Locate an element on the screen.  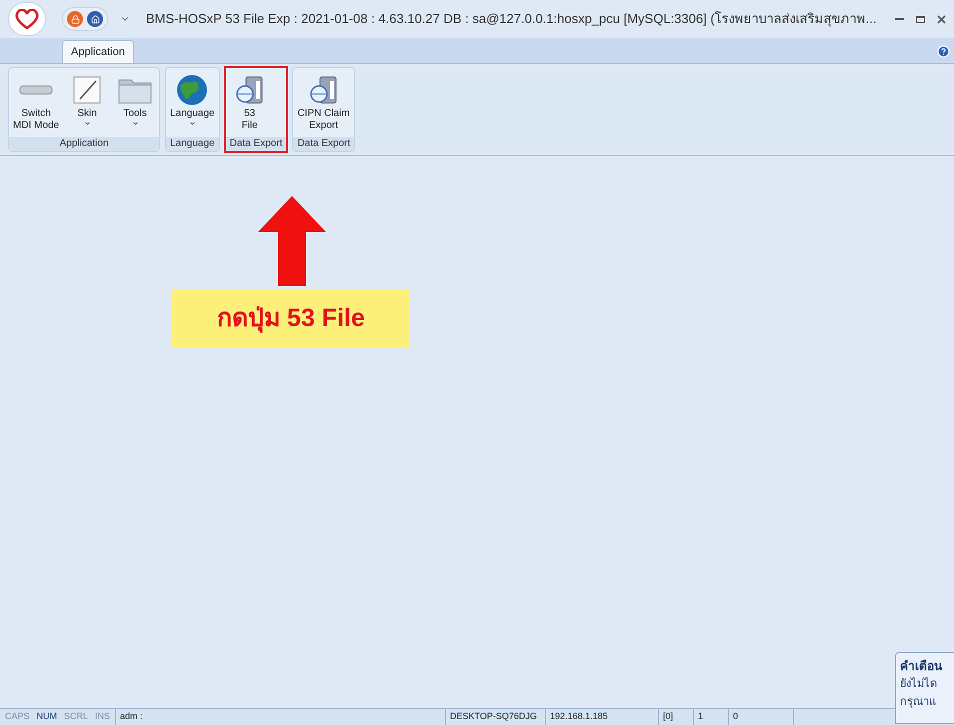
callout-text: กดปุ่ม 53 File is located at coordinates (291, 318).